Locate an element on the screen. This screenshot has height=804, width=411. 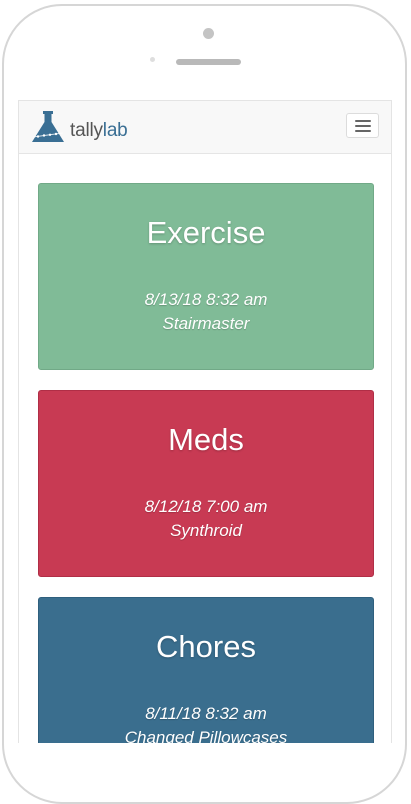
brand-name: tallylab is located at coordinates (99, 130).